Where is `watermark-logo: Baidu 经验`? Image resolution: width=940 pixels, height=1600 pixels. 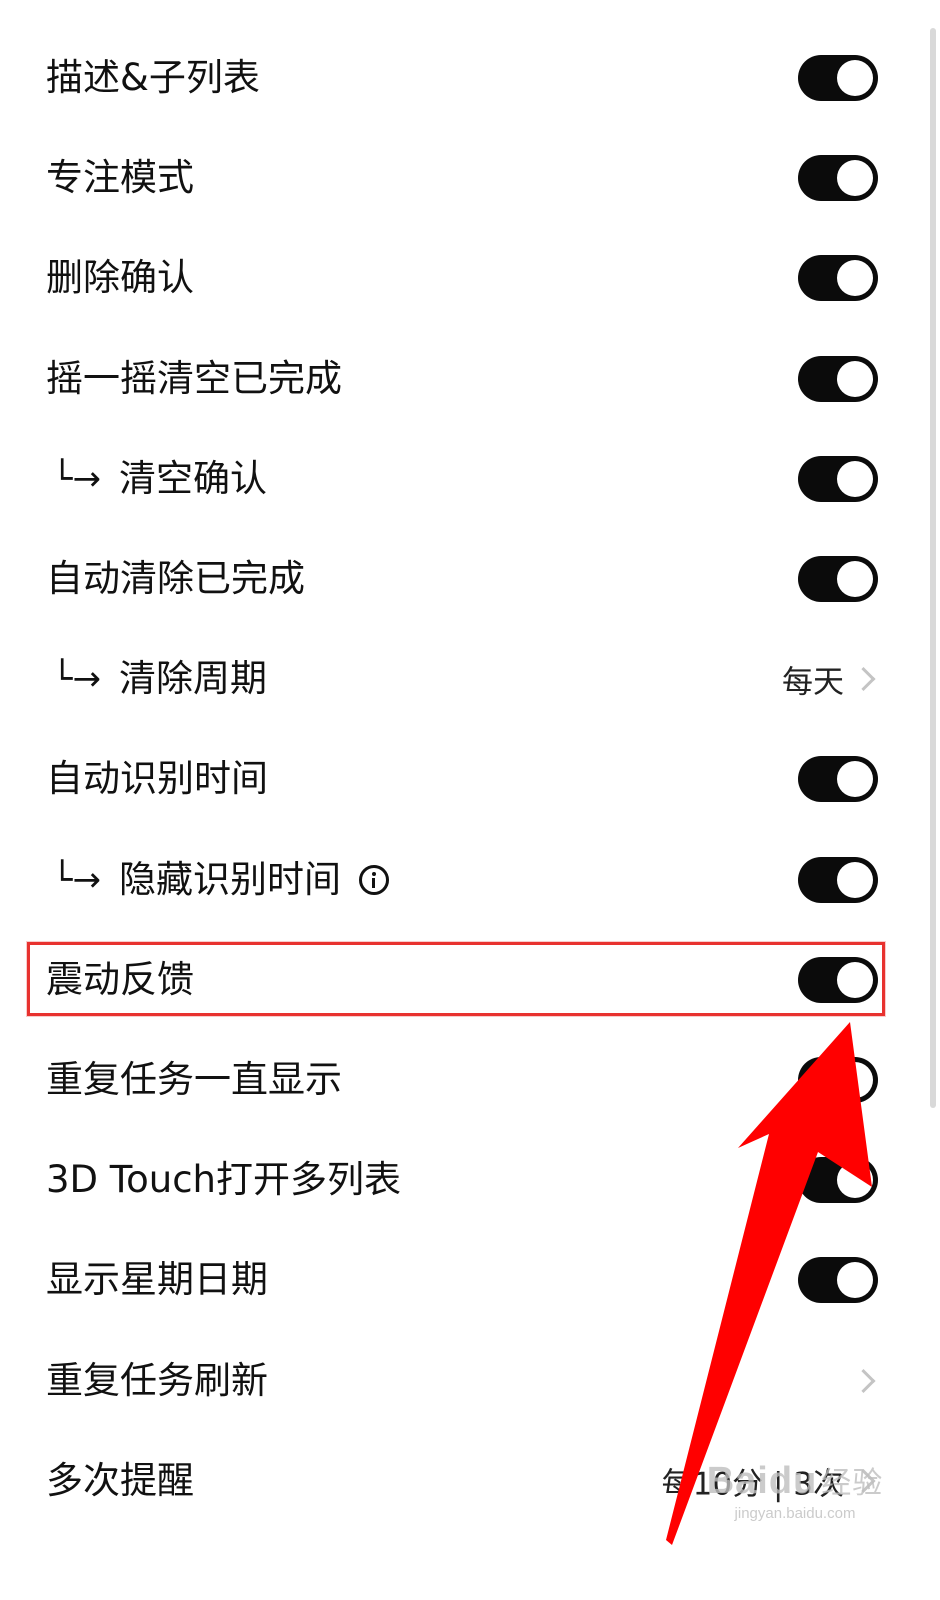 watermark-logo: Baidu 经验 is located at coordinates (795, 1481).